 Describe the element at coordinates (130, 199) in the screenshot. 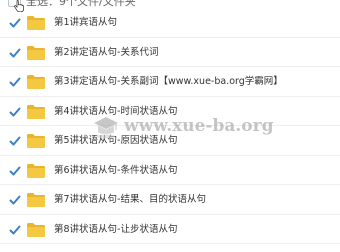

I see `file-name: 第7讲状语从句-结果、目的状语从句` at that location.